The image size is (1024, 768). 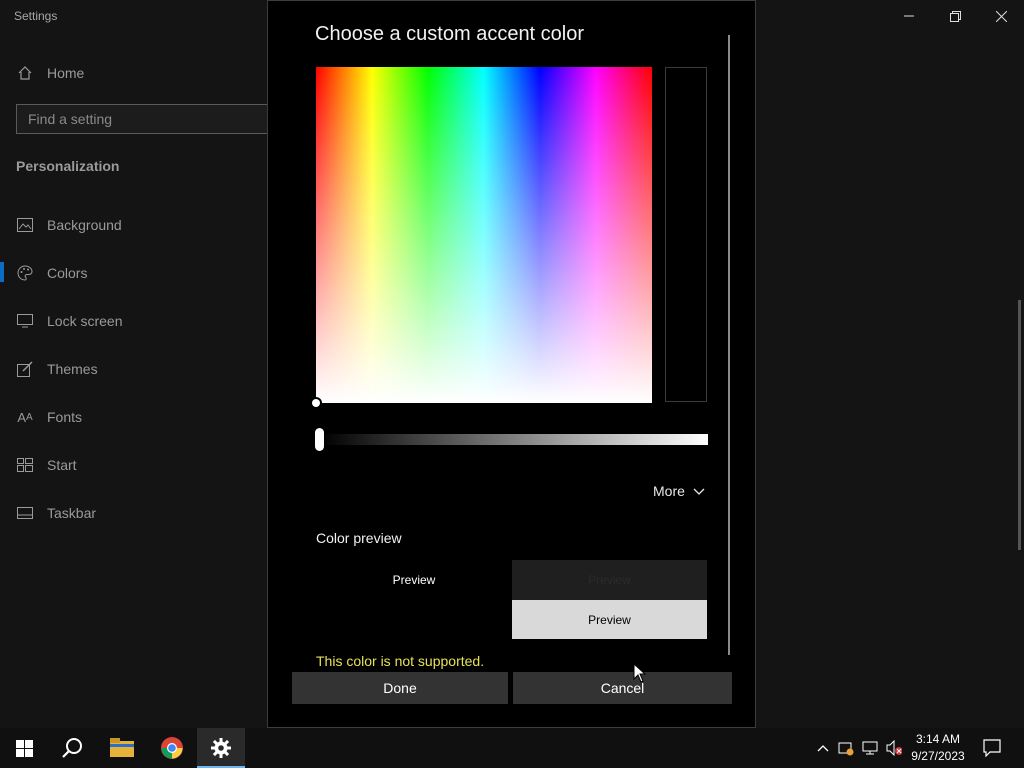 What do you see at coordinates (359, 538) in the screenshot?
I see `color-preview-label: Color preview` at bounding box center [359, 538].